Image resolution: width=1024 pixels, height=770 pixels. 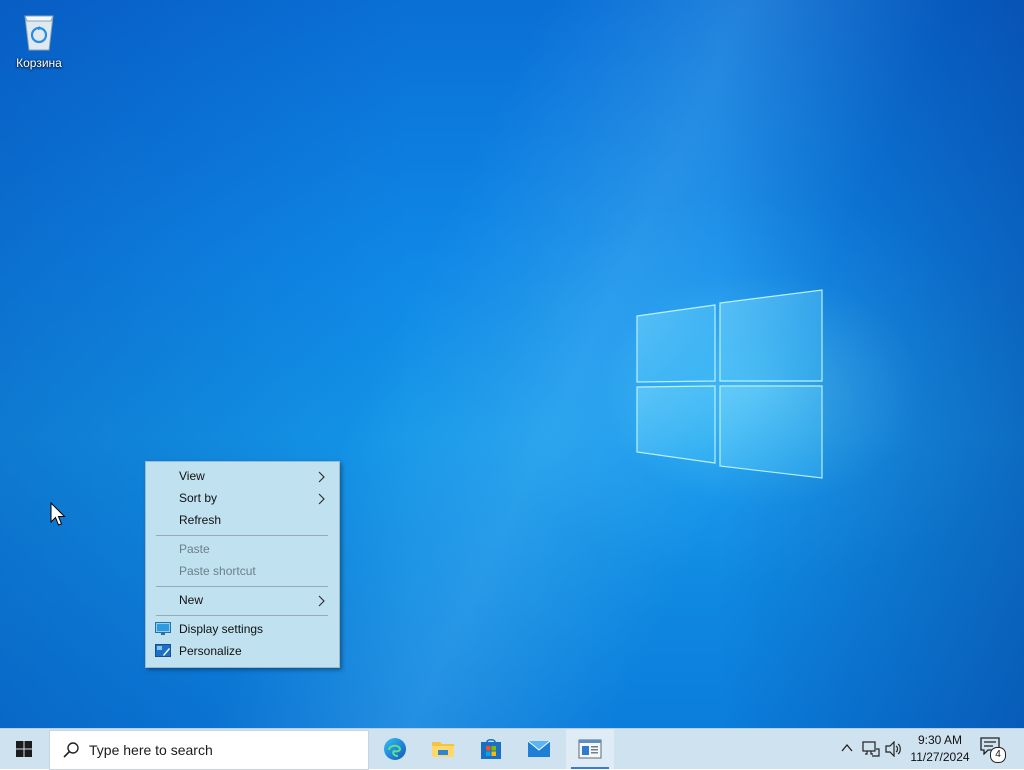 I want to click on notepad-app-icon, so click(x=590, y=749).